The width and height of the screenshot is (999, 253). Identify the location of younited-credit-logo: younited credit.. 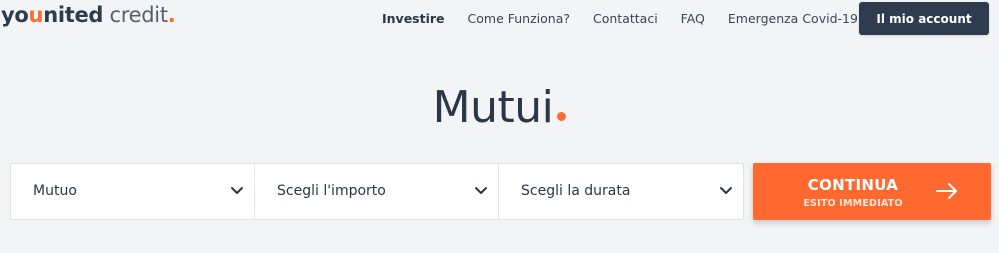
(88, 15).